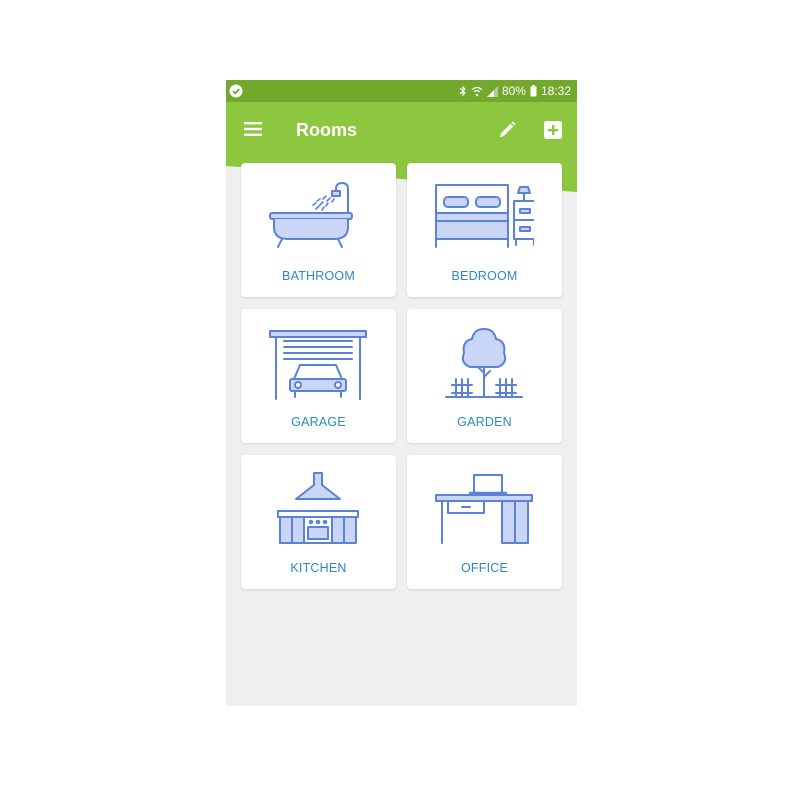 The image size is (800, 800). I want to click on room-label-garden: GARDEN, so click(484, 422).